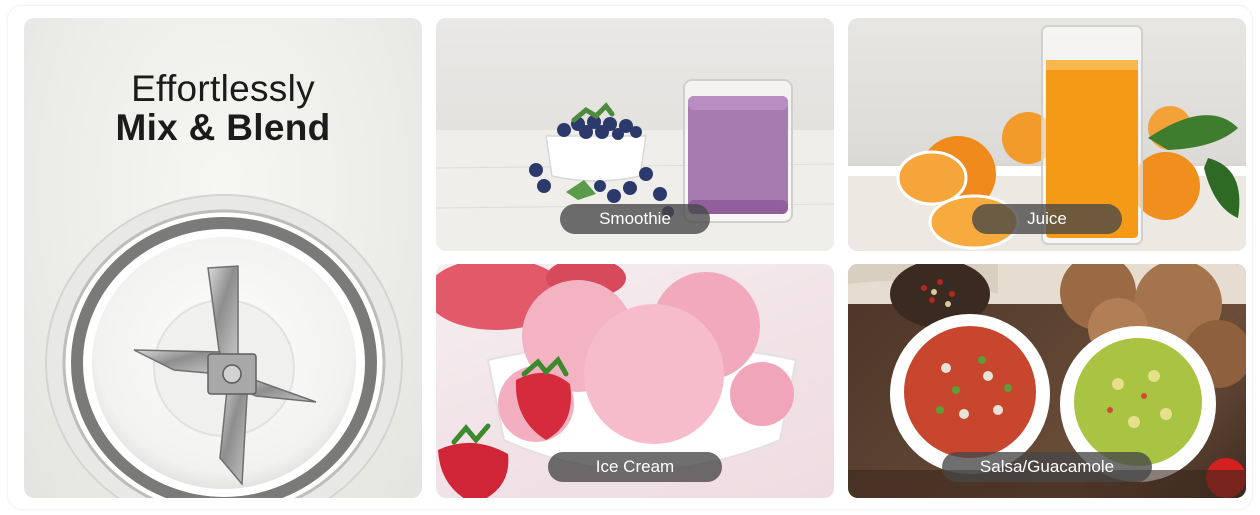 The width and height of the screenshot is (1260, 515). Describe the element at coordinates (1047, 134) in the screenshot. I see `juice-tile: Juice` at that location.